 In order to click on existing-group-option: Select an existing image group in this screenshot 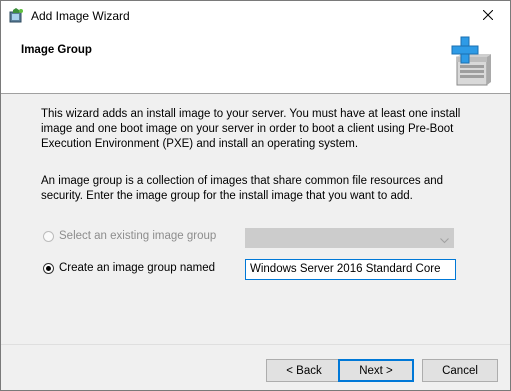, I will do `click(129, 236)`.